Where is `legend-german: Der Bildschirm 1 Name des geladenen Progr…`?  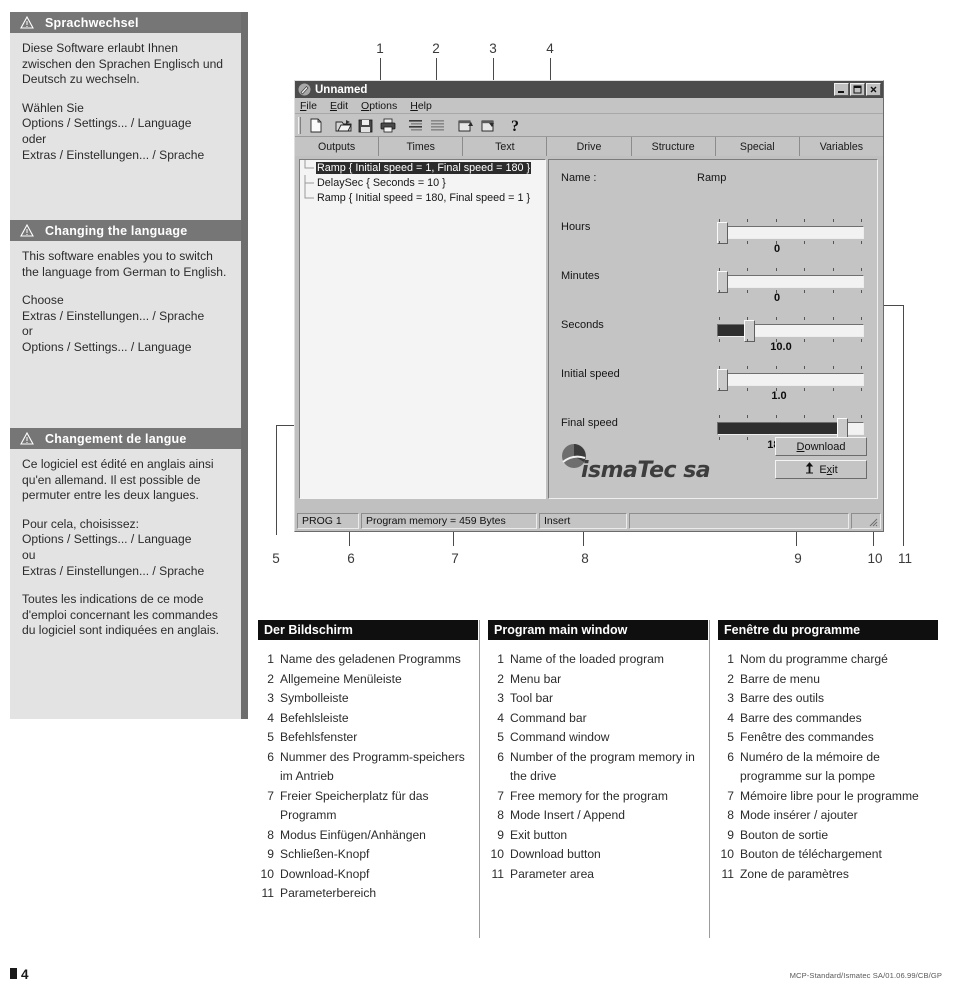
legend-german: Der Bildschirm 1 Name des geladenen Progr… is located at coordinates (368, 762).